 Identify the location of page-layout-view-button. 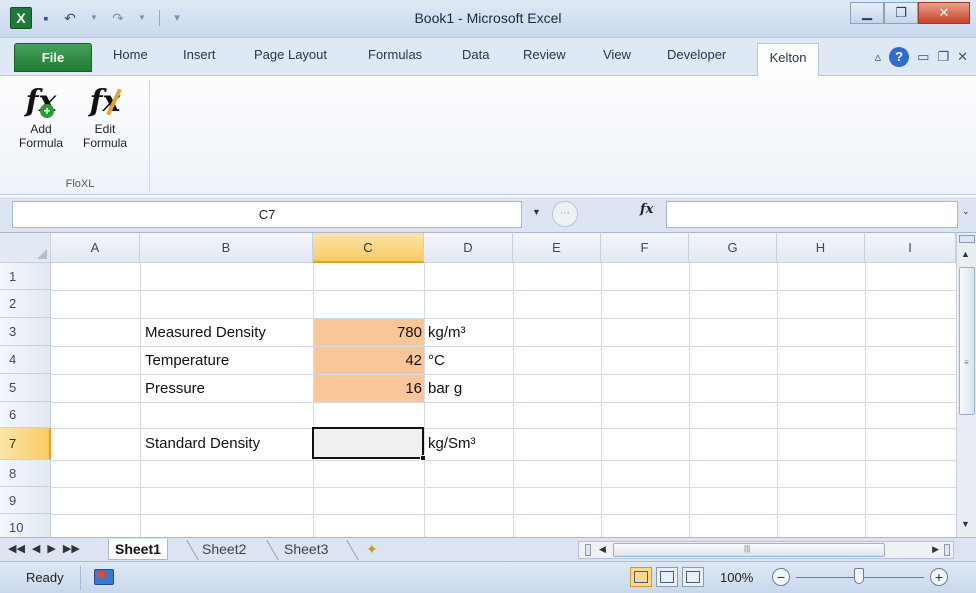
(667, 577).